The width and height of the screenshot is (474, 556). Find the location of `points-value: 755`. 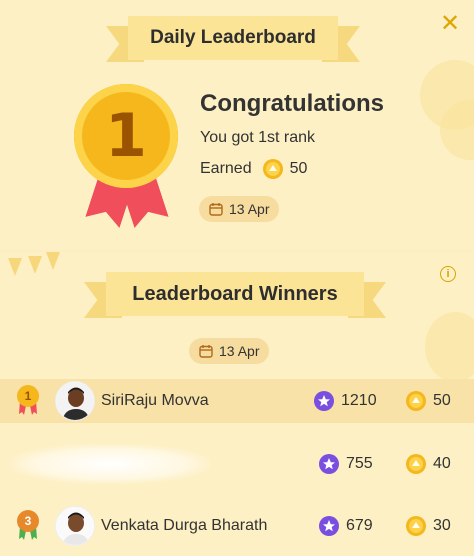

points-value: 755 is located at coordinates (359, 463).